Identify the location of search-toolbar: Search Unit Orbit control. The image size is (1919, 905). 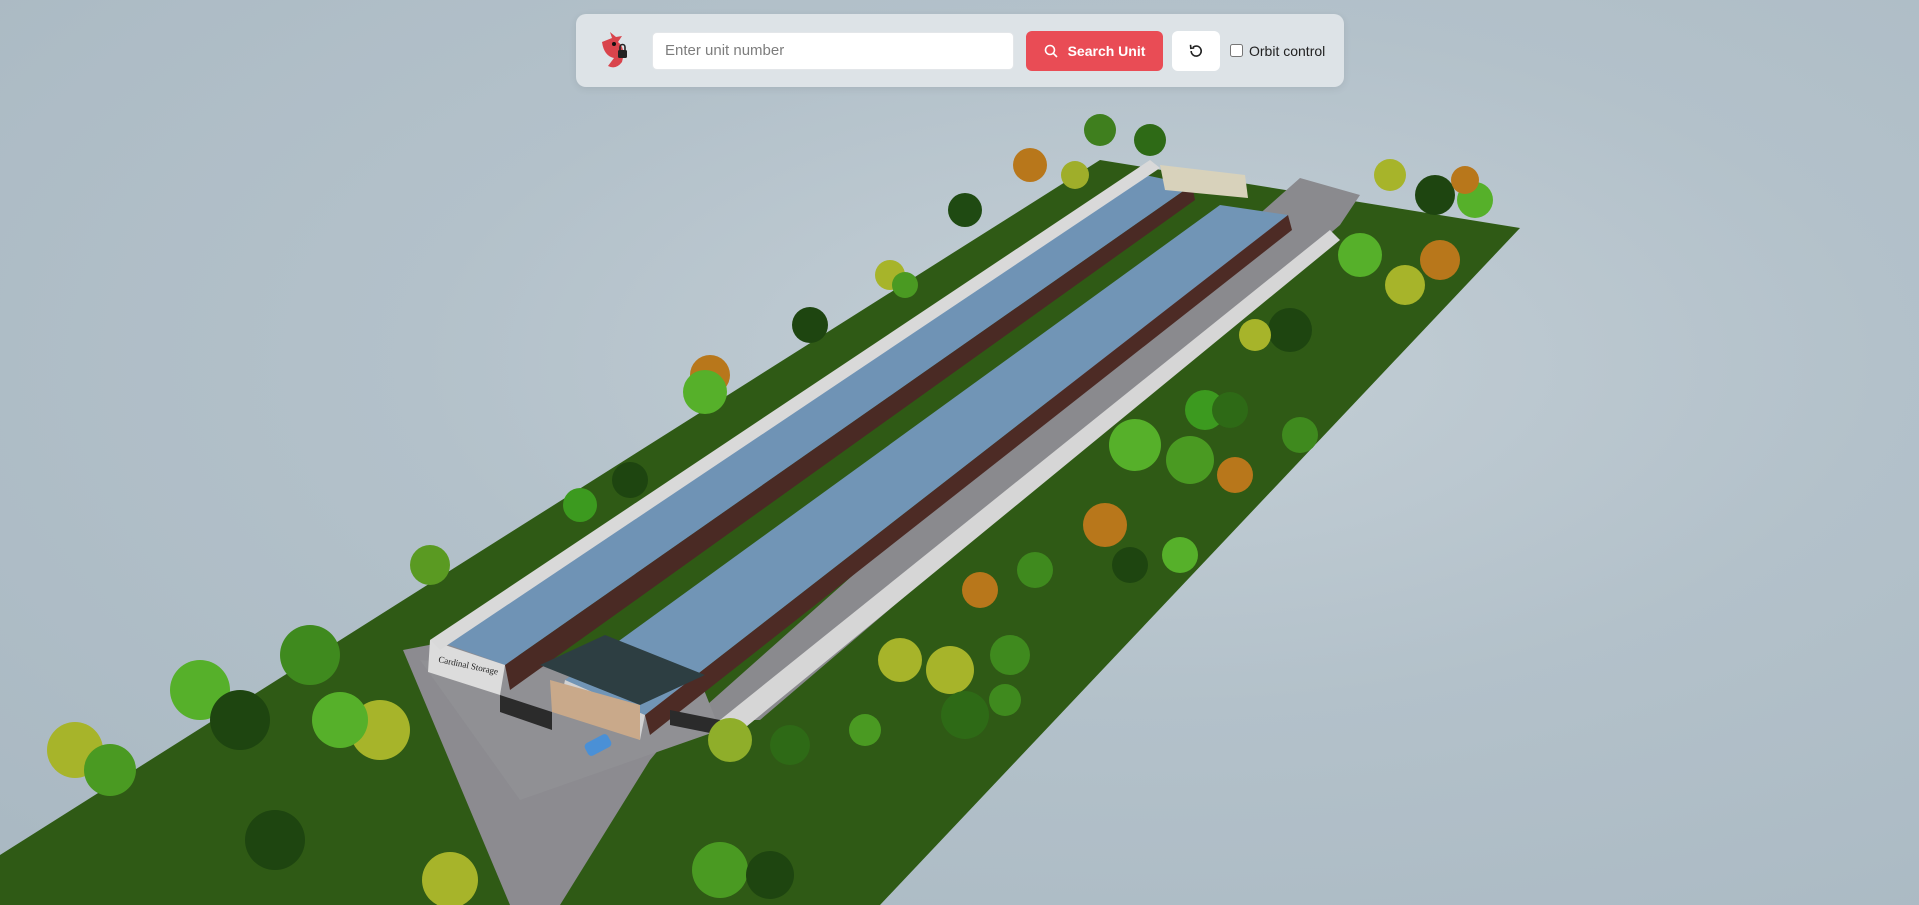
(960, 50).